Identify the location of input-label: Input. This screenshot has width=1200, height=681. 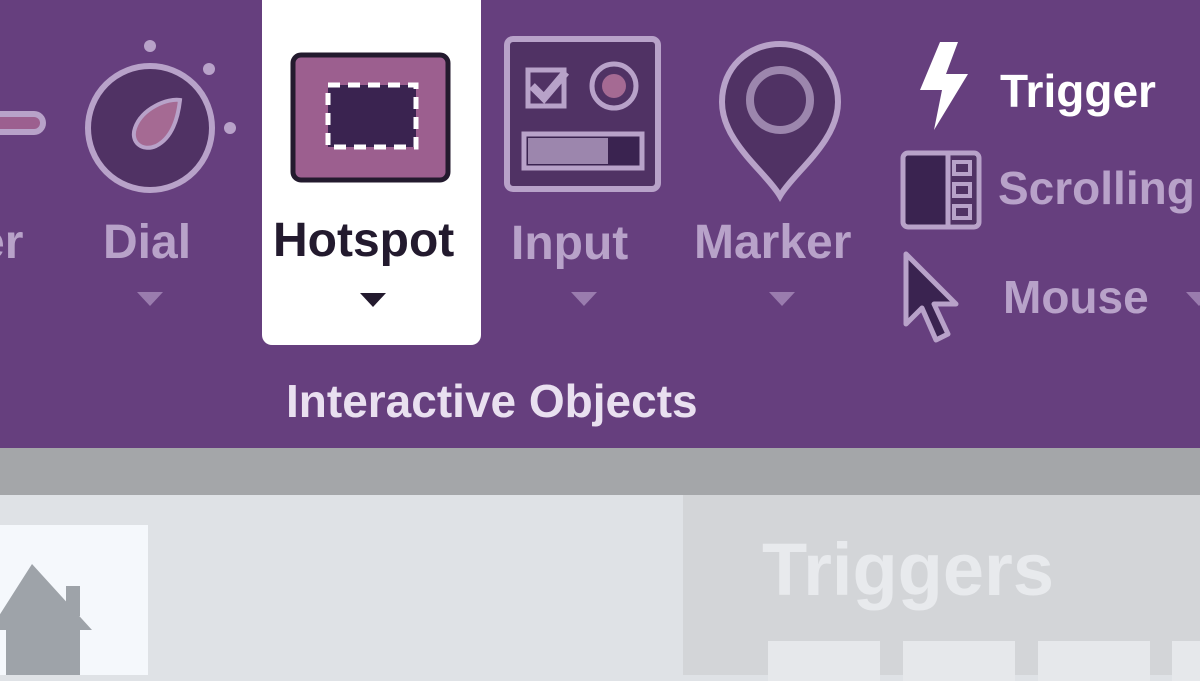
(570, 243).